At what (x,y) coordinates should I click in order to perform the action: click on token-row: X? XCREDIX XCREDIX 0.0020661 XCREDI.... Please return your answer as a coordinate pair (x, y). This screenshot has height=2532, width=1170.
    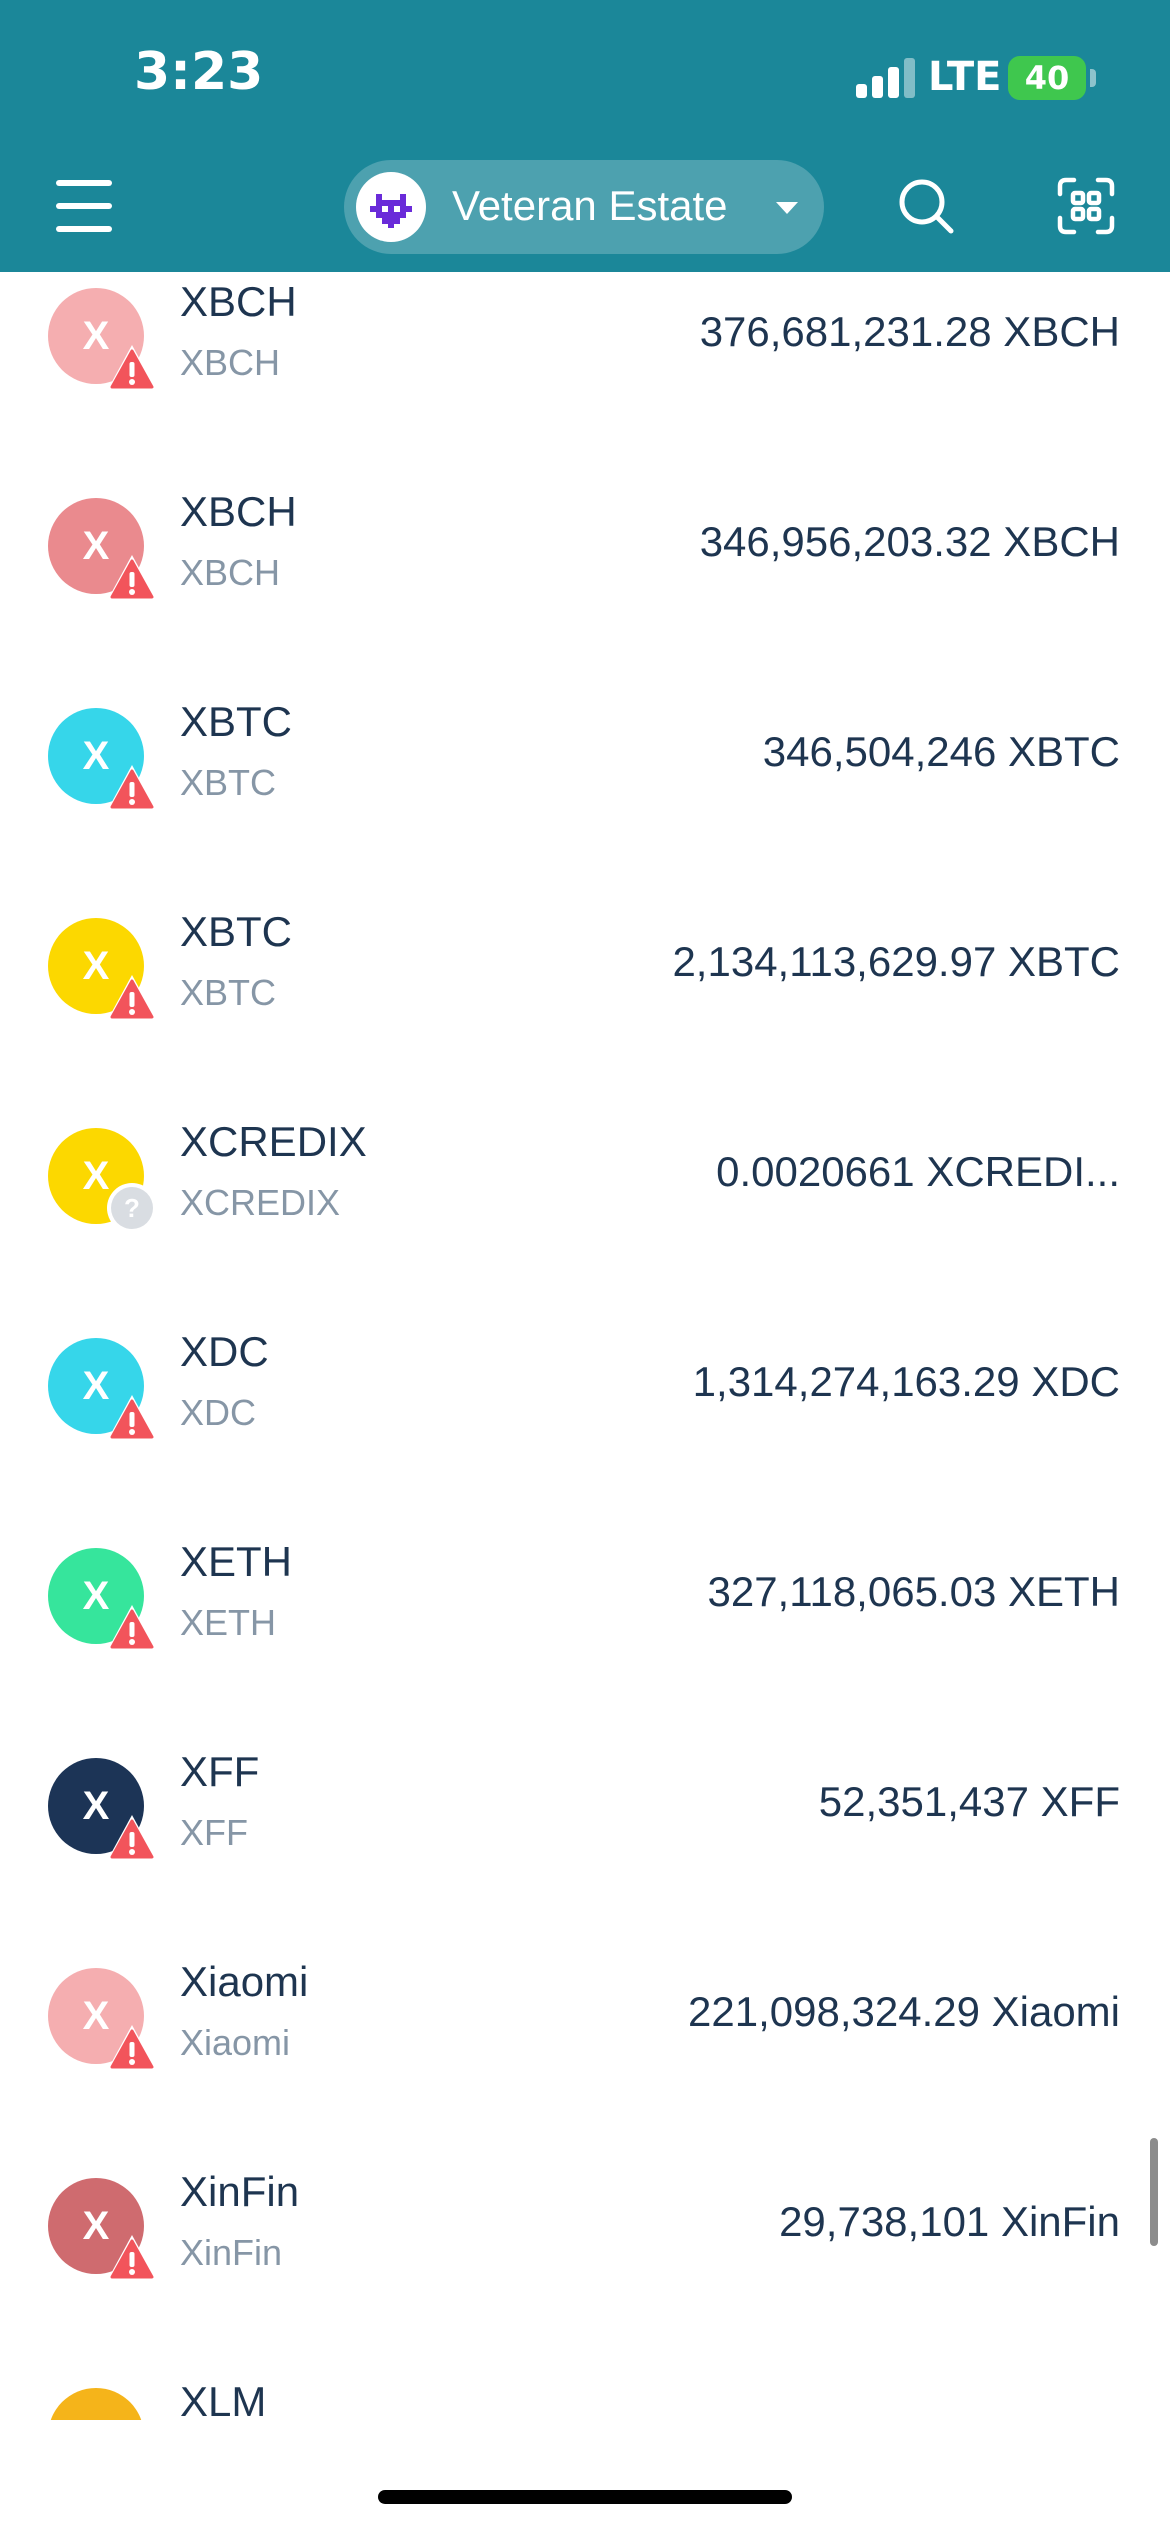
    Looking at the image, I should click on (585, 1187).